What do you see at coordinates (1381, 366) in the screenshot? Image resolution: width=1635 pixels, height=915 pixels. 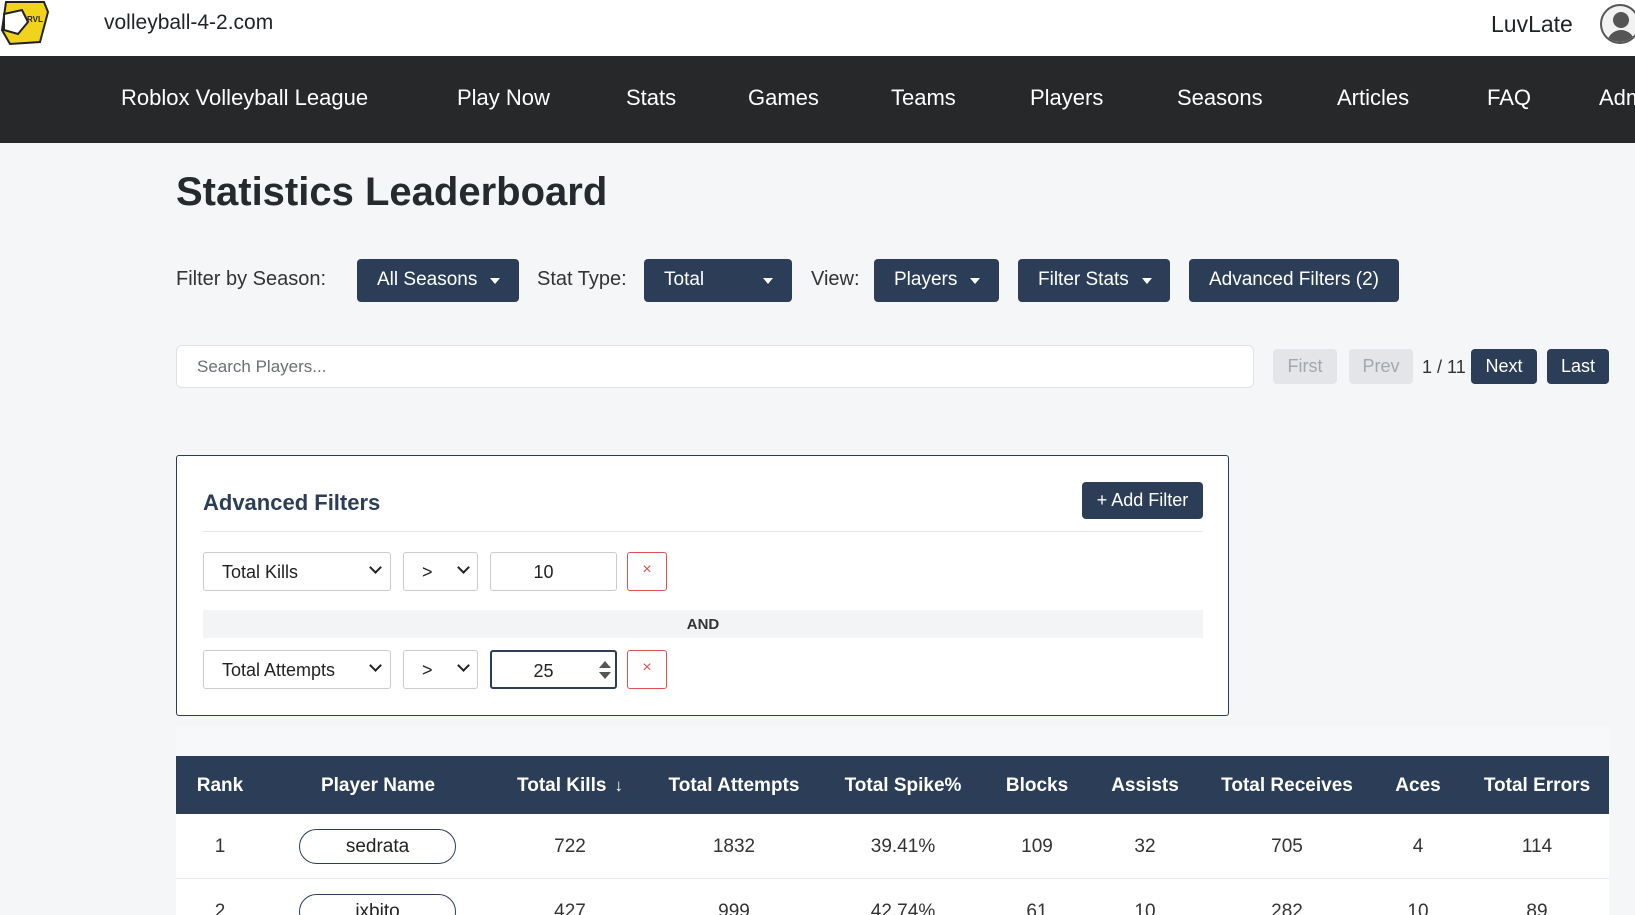 I see `prev-page-button: Prev` at bounding box center [1381, 366].